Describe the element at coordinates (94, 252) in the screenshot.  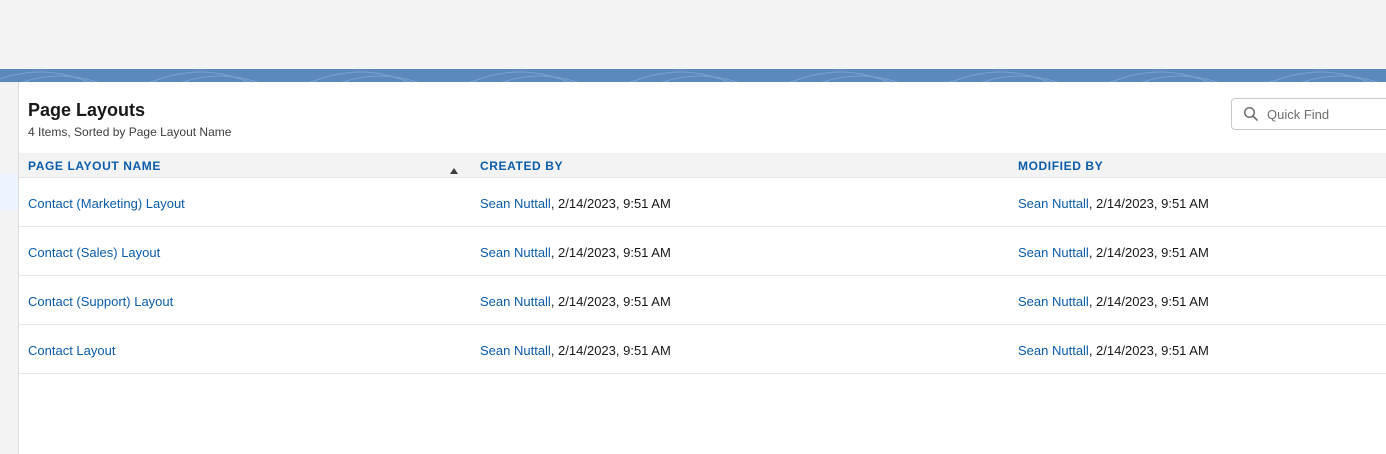
I see `page-layout-link: Contact (Sales) Layout` at that location.